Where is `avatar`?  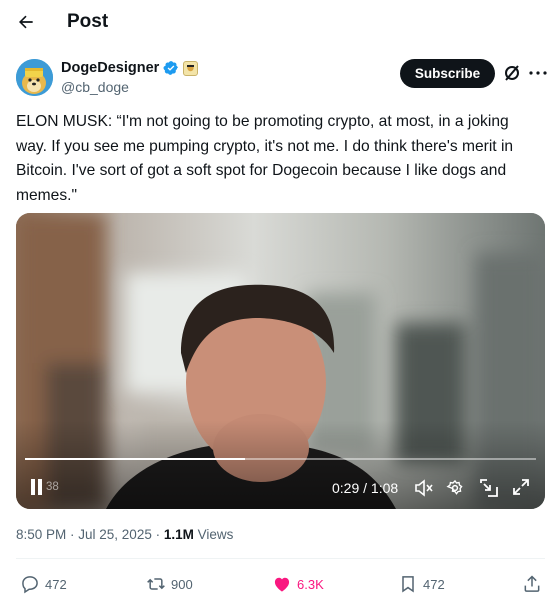 avatar is located at coordinates (34, 77).